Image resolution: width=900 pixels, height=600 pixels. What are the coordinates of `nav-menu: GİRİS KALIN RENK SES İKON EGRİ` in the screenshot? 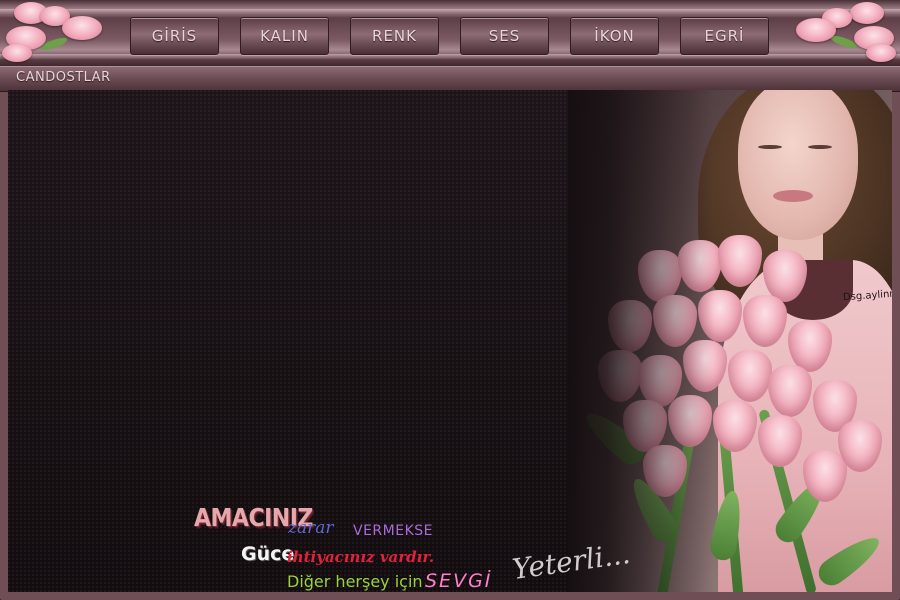 It's located at (449, 36).